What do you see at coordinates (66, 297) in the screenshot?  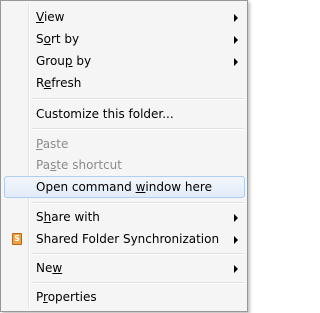 I see `menu-item-label: Properties` at bounding box center [66, 297].